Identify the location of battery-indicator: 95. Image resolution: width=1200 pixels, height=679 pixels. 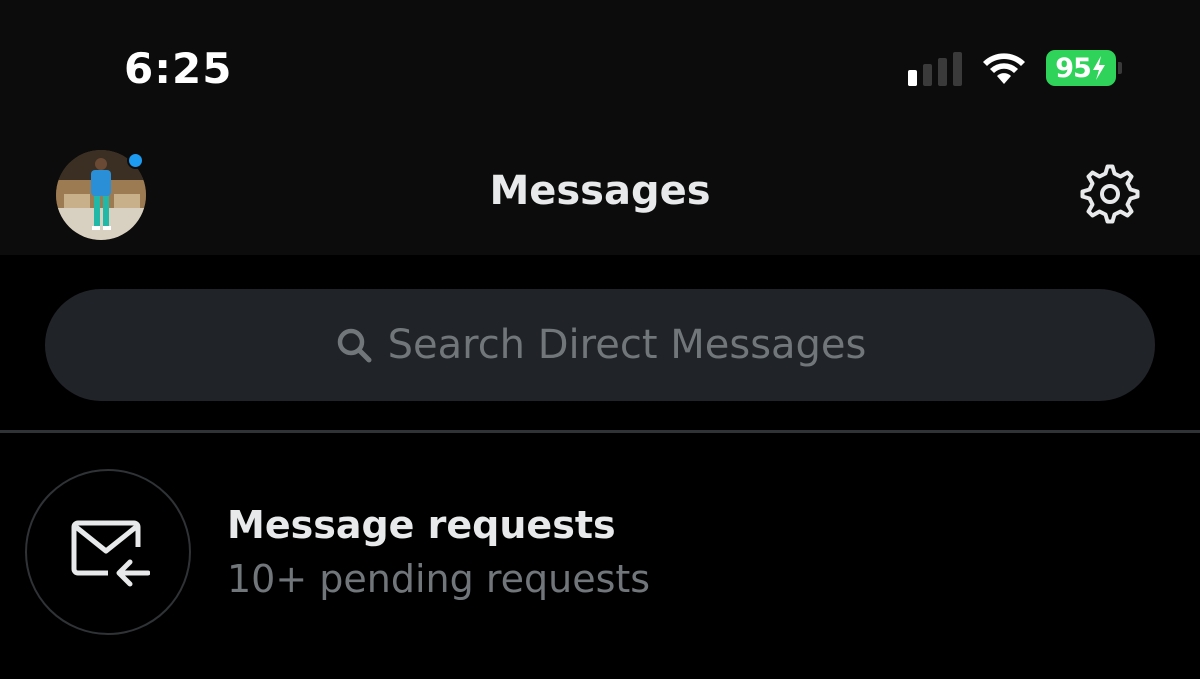
(1084, 68).